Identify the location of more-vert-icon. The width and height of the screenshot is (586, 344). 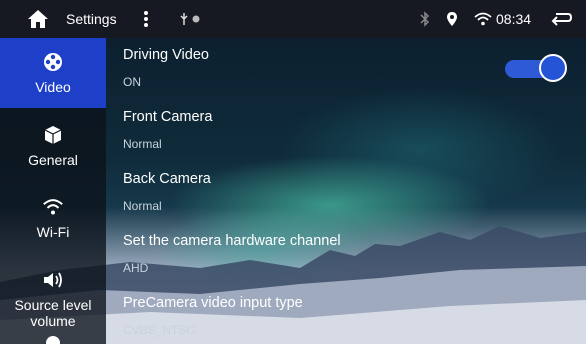
(146, 19).